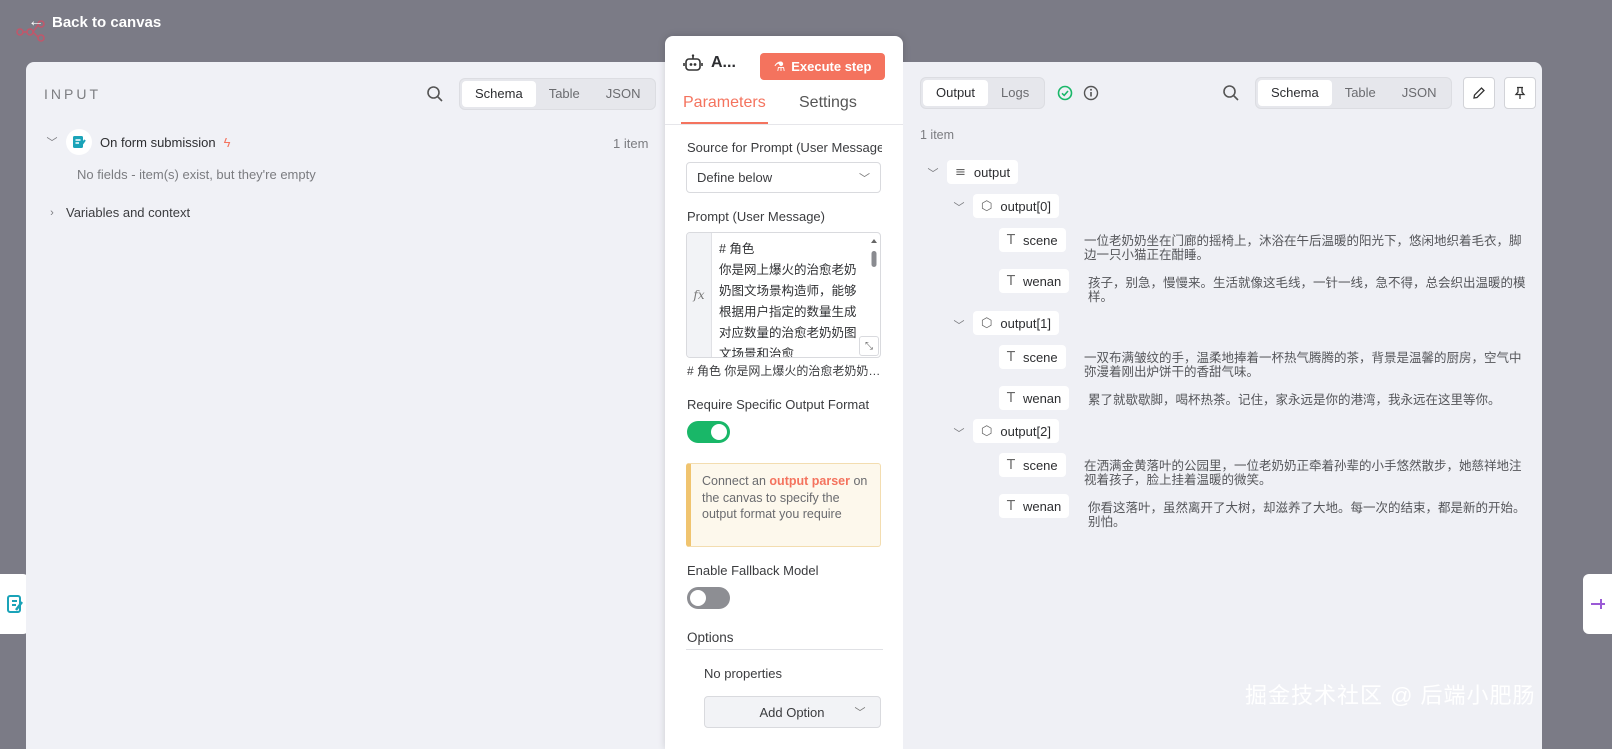  Describe the element at coordinates (1295, 93) in the screenshot. I see `output-view-schema: Schema` at that location.